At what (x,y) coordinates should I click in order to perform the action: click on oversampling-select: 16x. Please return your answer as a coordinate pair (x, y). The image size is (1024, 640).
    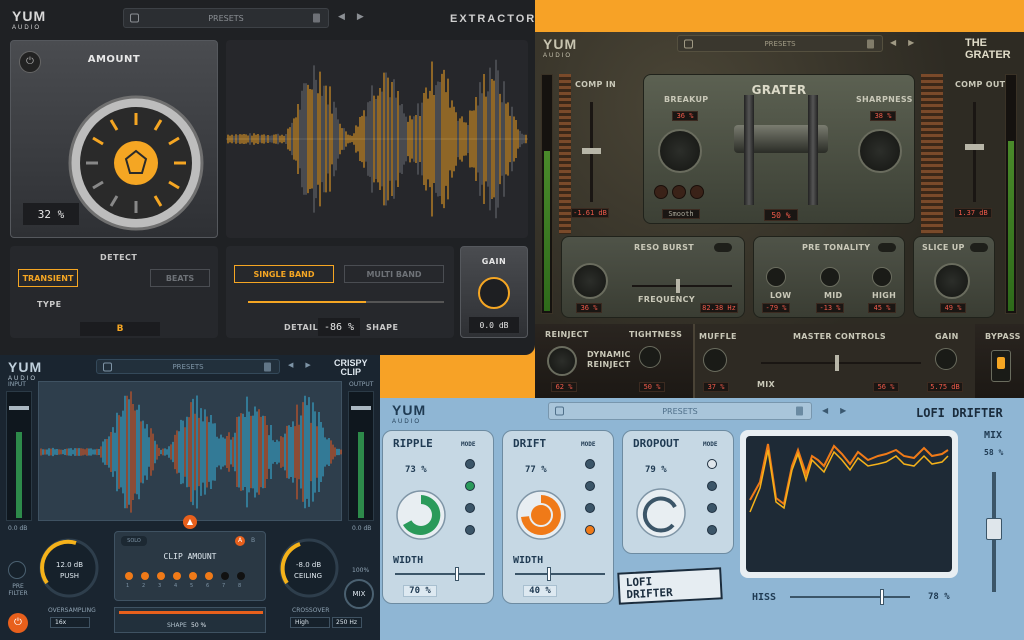
    Looking at the image, I should click on (70, 622).